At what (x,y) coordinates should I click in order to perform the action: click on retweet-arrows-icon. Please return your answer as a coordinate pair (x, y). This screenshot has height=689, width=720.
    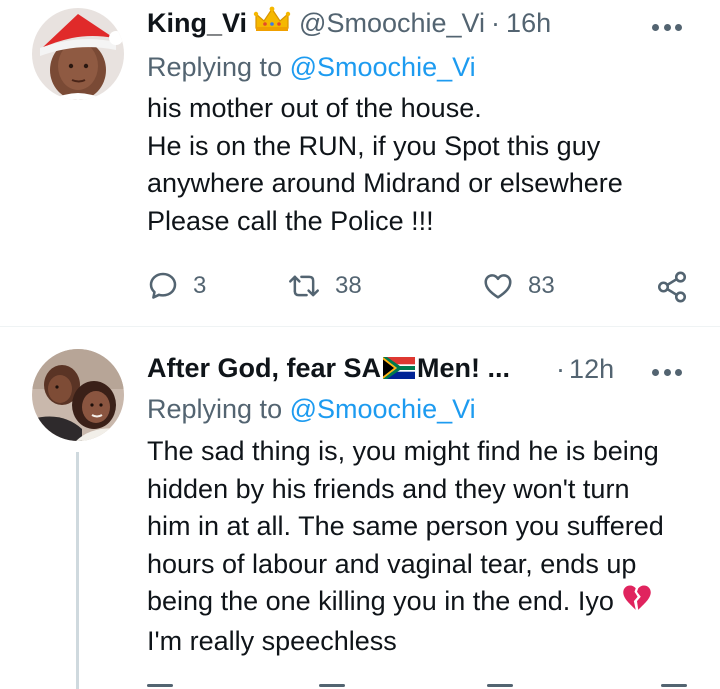
    Looking at the image, I should click on (304, 286).